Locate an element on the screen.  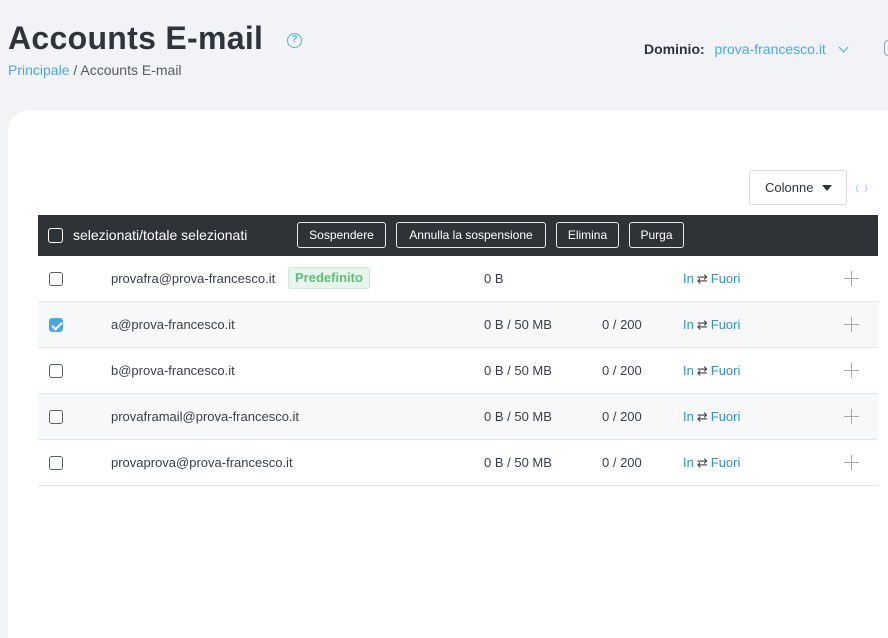
breadcrumb: Principale / Accounts E-mail is located at coordinates (95, 70).